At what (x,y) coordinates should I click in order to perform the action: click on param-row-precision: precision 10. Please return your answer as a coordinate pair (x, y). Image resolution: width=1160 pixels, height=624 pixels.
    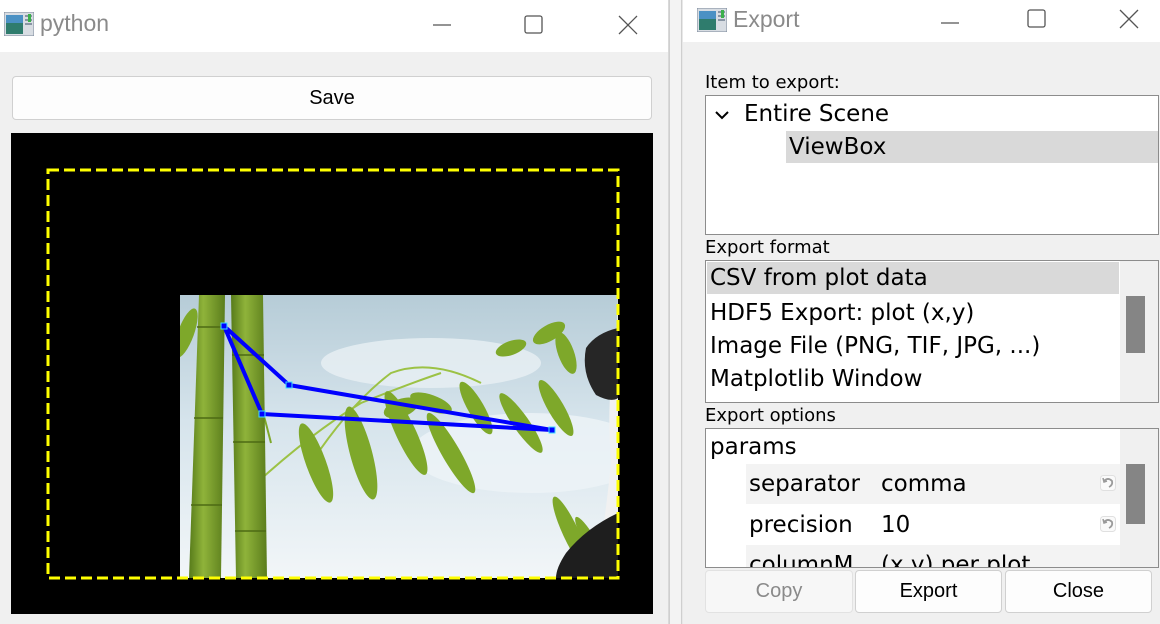
    Looking at the image, I should click on (933, 525).